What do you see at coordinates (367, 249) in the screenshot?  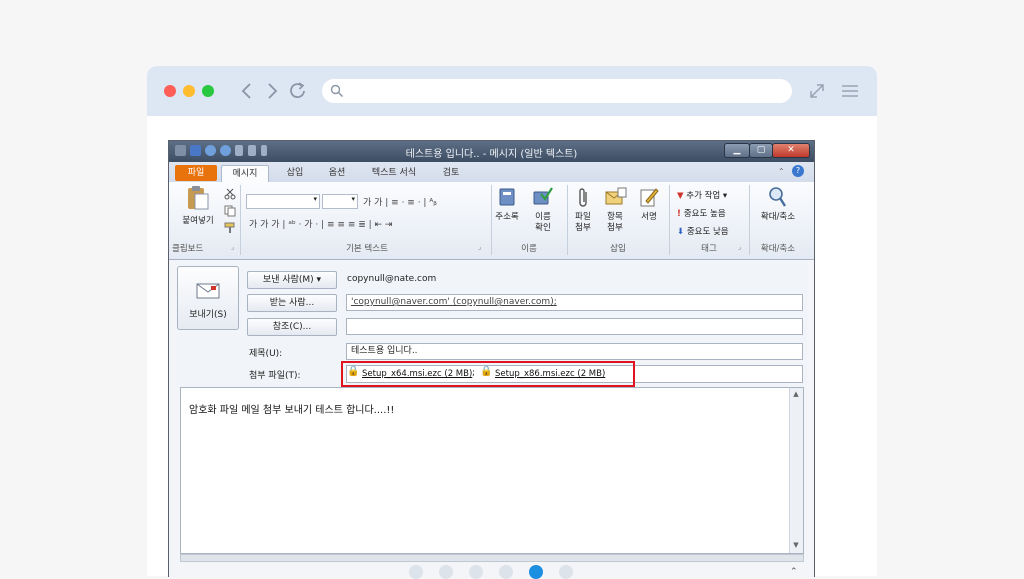 I see `basic-text-group-label: 기본 텍스트` at bounding box center [367, 249].